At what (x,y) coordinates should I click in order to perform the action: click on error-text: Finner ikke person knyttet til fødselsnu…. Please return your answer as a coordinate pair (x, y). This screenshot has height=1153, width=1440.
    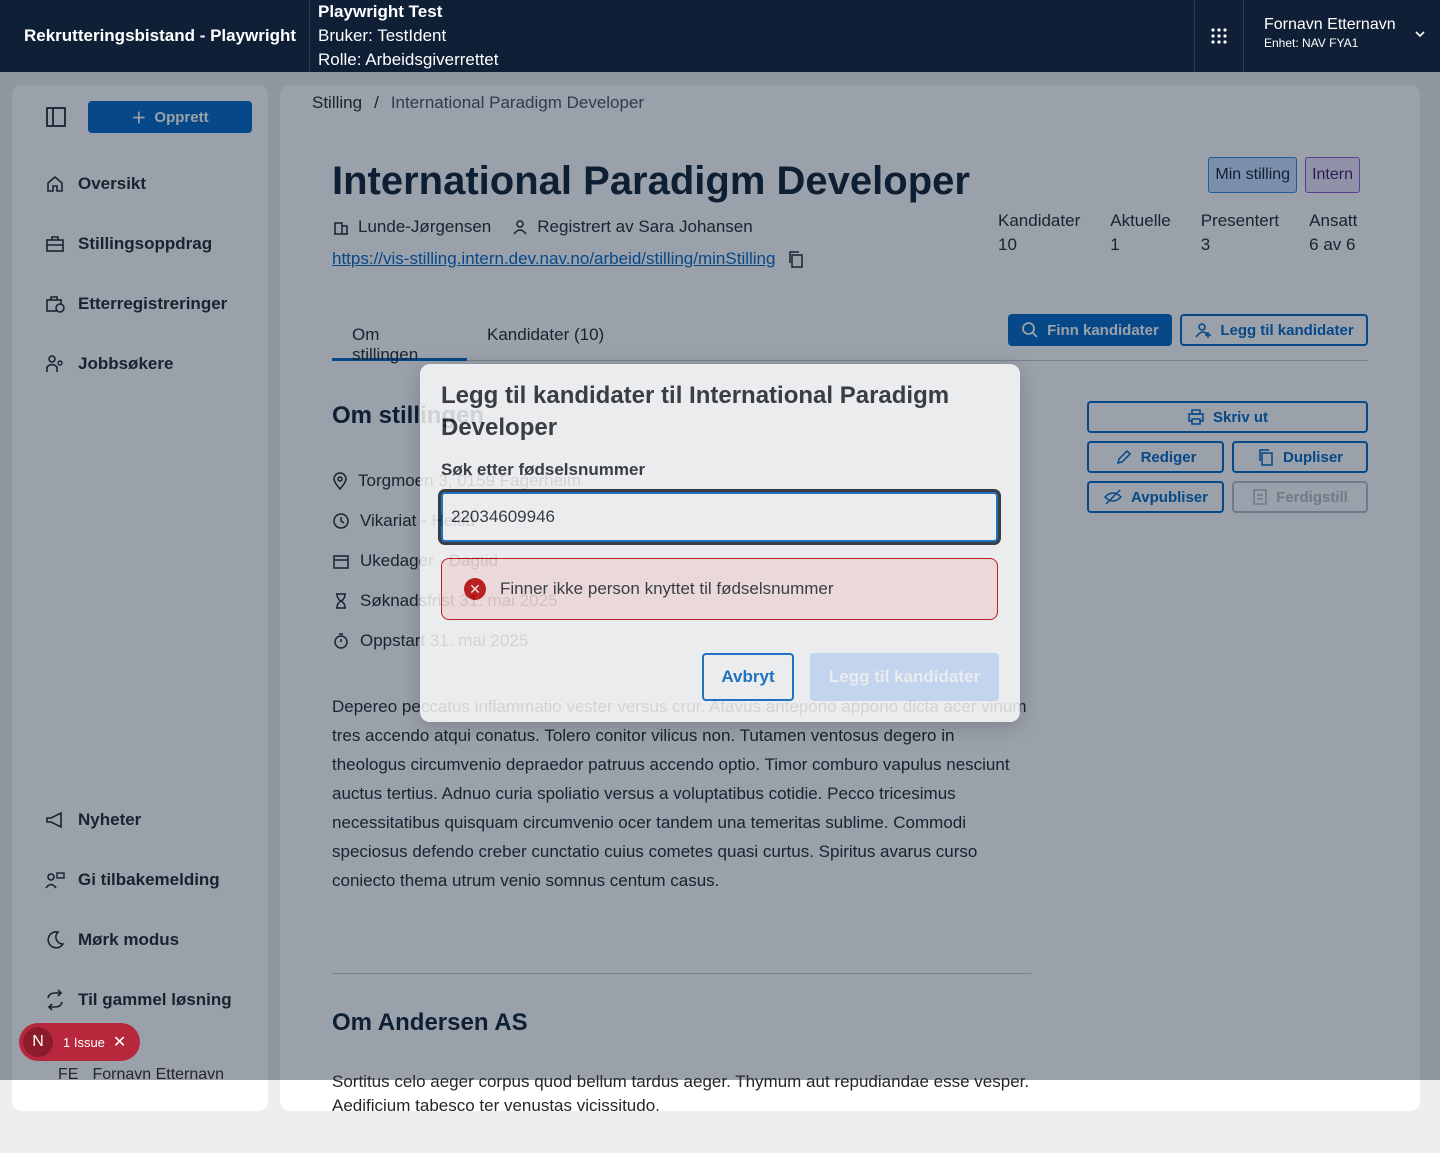
    Looking at the image, I should click on (667, 588).